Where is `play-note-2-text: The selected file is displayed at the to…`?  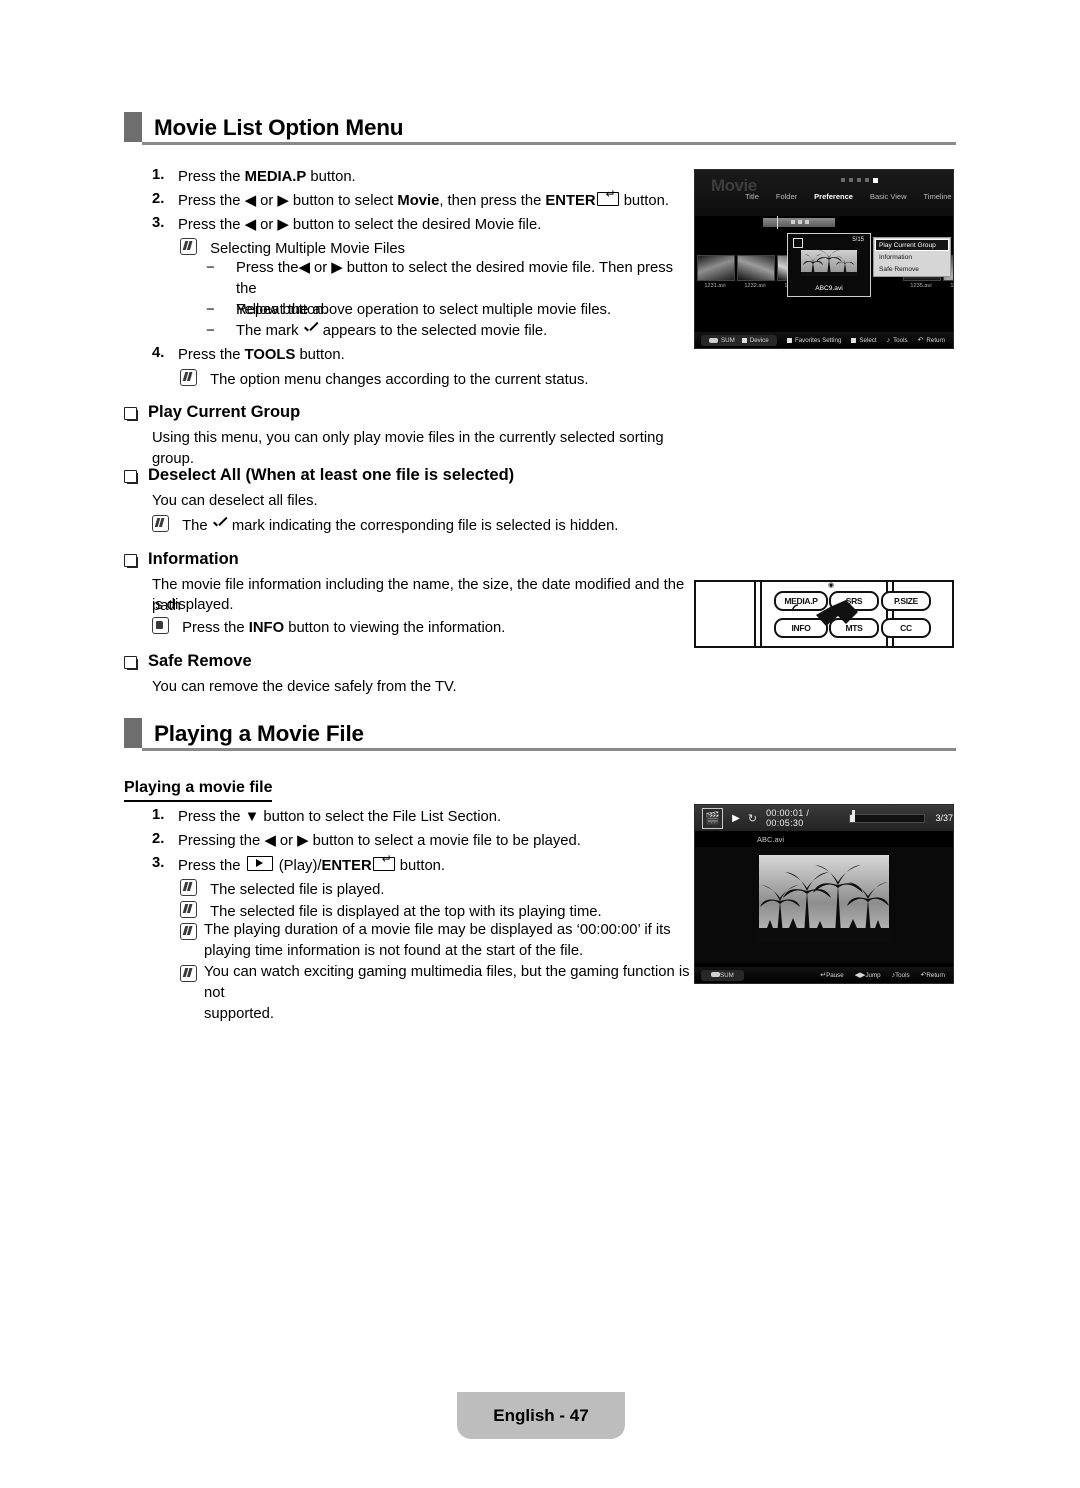 play-note-2-text: The selected file is displayed at the to… is located at coordinates (406, 912).